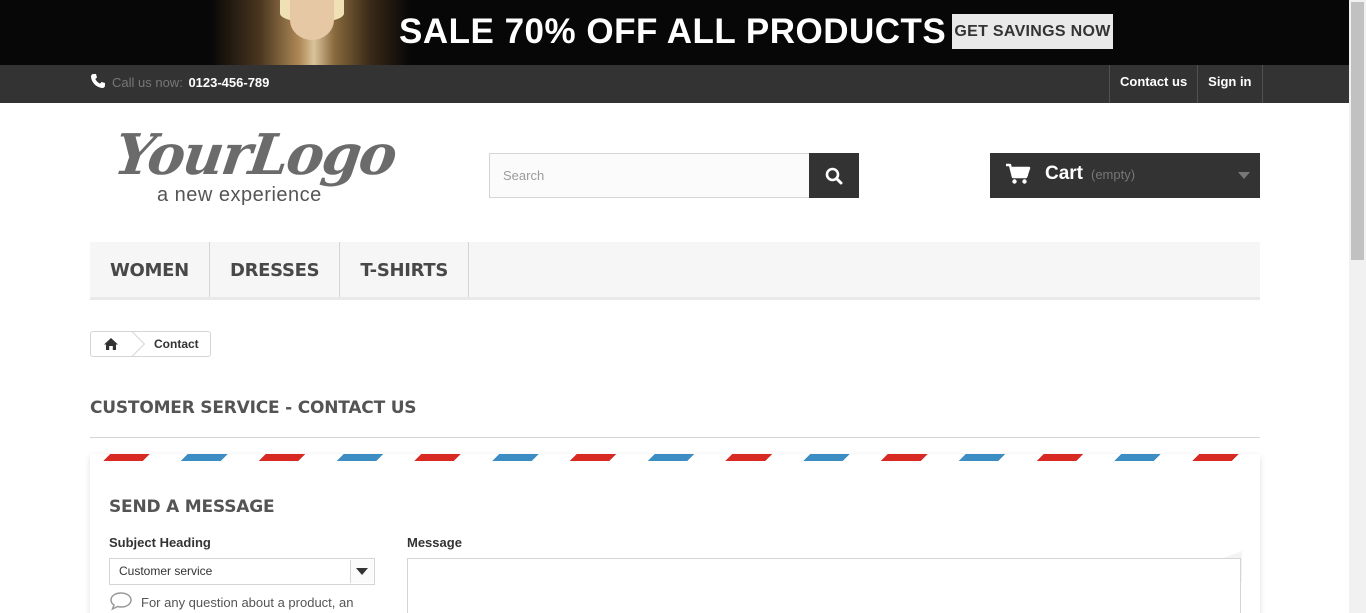 The width and height of the screenshot is (1366, 613). I want to click on account-links: Contact us Sign in, so click(1186, 84).